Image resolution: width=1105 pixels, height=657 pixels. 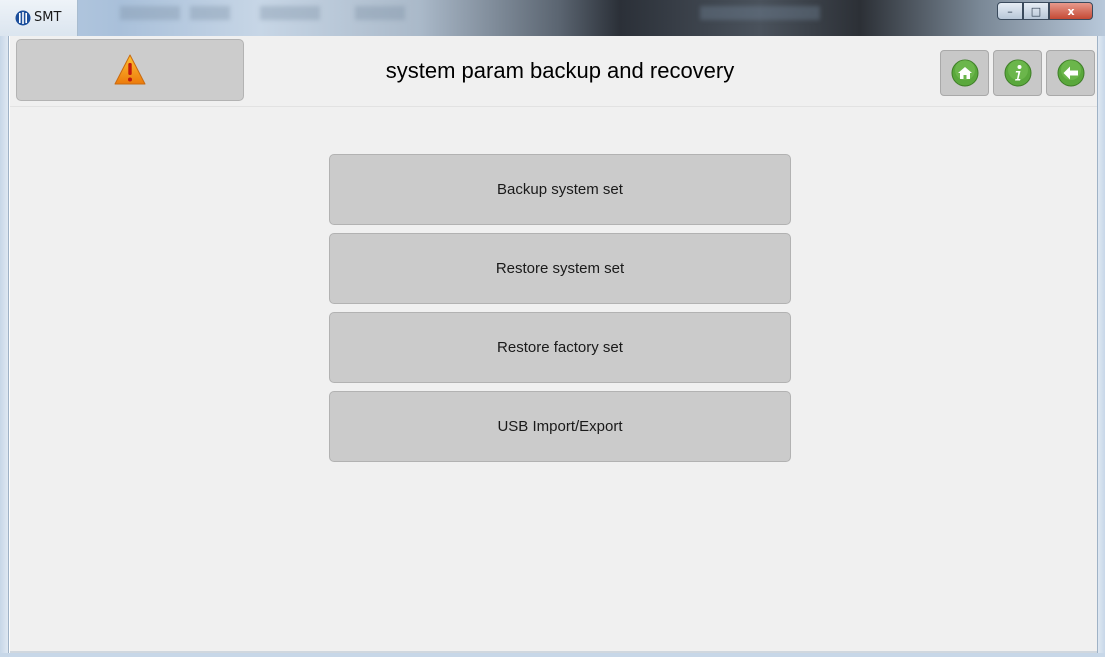 I want to click on info-button, so click(x=1017, y=73).